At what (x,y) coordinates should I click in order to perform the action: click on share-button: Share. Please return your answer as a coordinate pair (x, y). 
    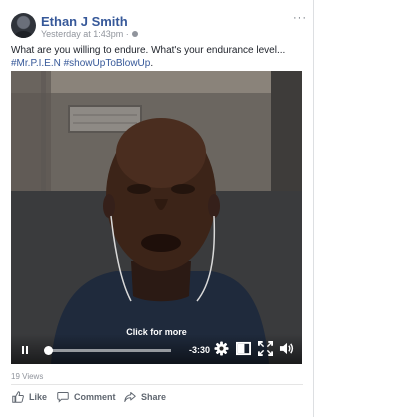
    Looking at the image, I should click on (145, 397).